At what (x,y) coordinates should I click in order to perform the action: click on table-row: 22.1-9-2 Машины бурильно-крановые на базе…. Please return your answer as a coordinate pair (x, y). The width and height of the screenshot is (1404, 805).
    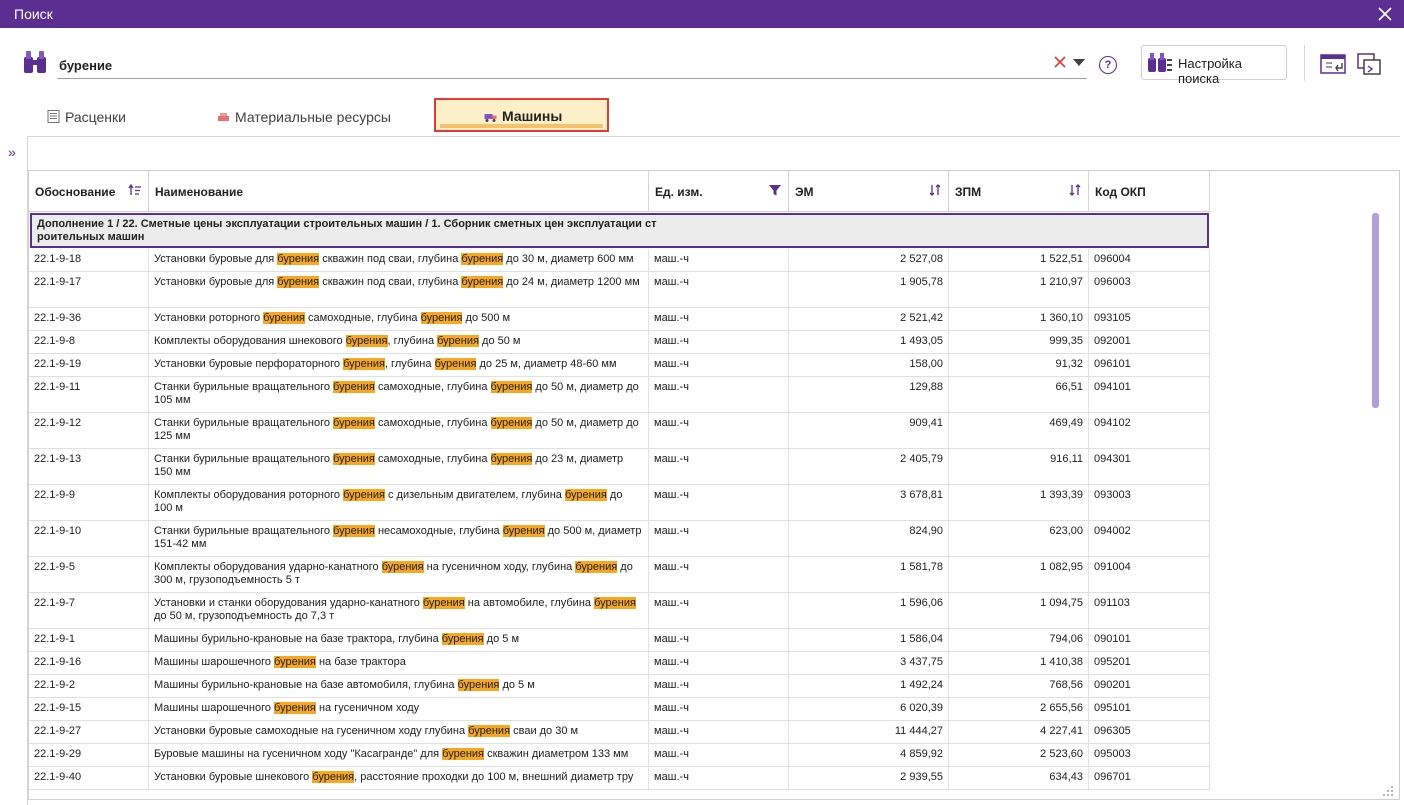
    Looking at the image, I should click on (619, 686).